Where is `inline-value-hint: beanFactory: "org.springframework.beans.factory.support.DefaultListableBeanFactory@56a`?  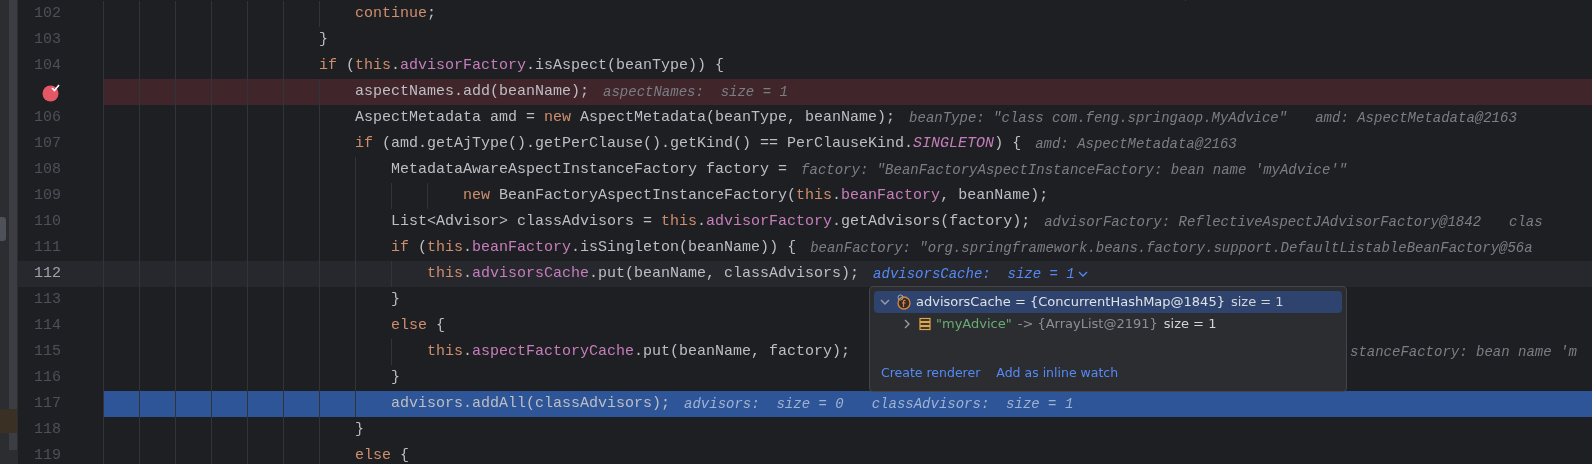
inline-value-hint: beanFactory: "org.springframework.beans.factory.support.DefaultListableBeanFactory@56a is located at coordinates (1171, 248).